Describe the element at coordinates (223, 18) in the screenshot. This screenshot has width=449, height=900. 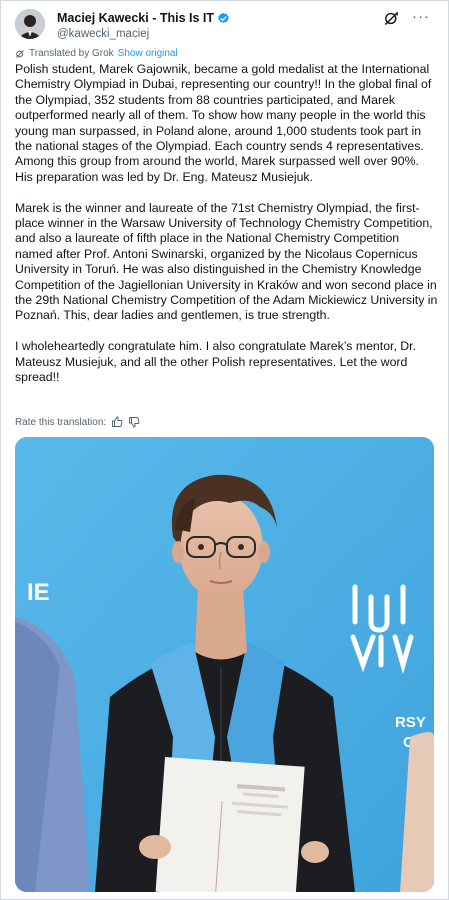
I see `verified-badge-icon` at that location.